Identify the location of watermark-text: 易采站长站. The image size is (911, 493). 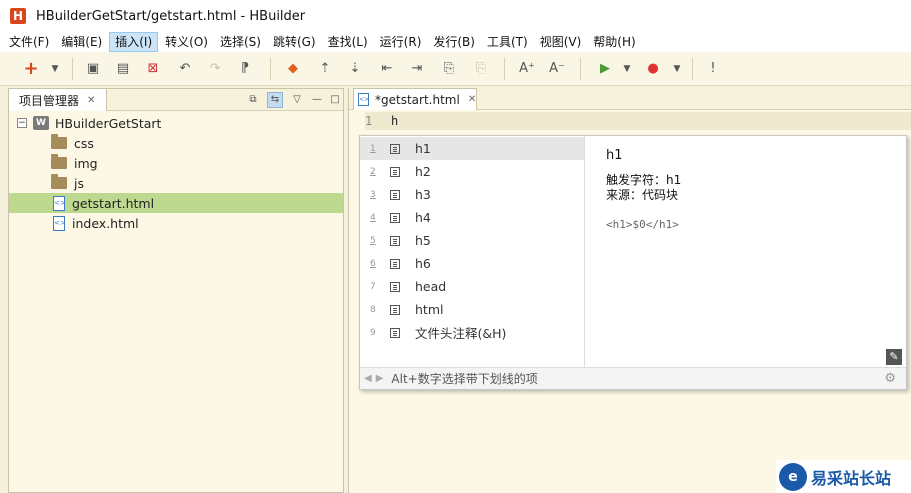
(851, 478).